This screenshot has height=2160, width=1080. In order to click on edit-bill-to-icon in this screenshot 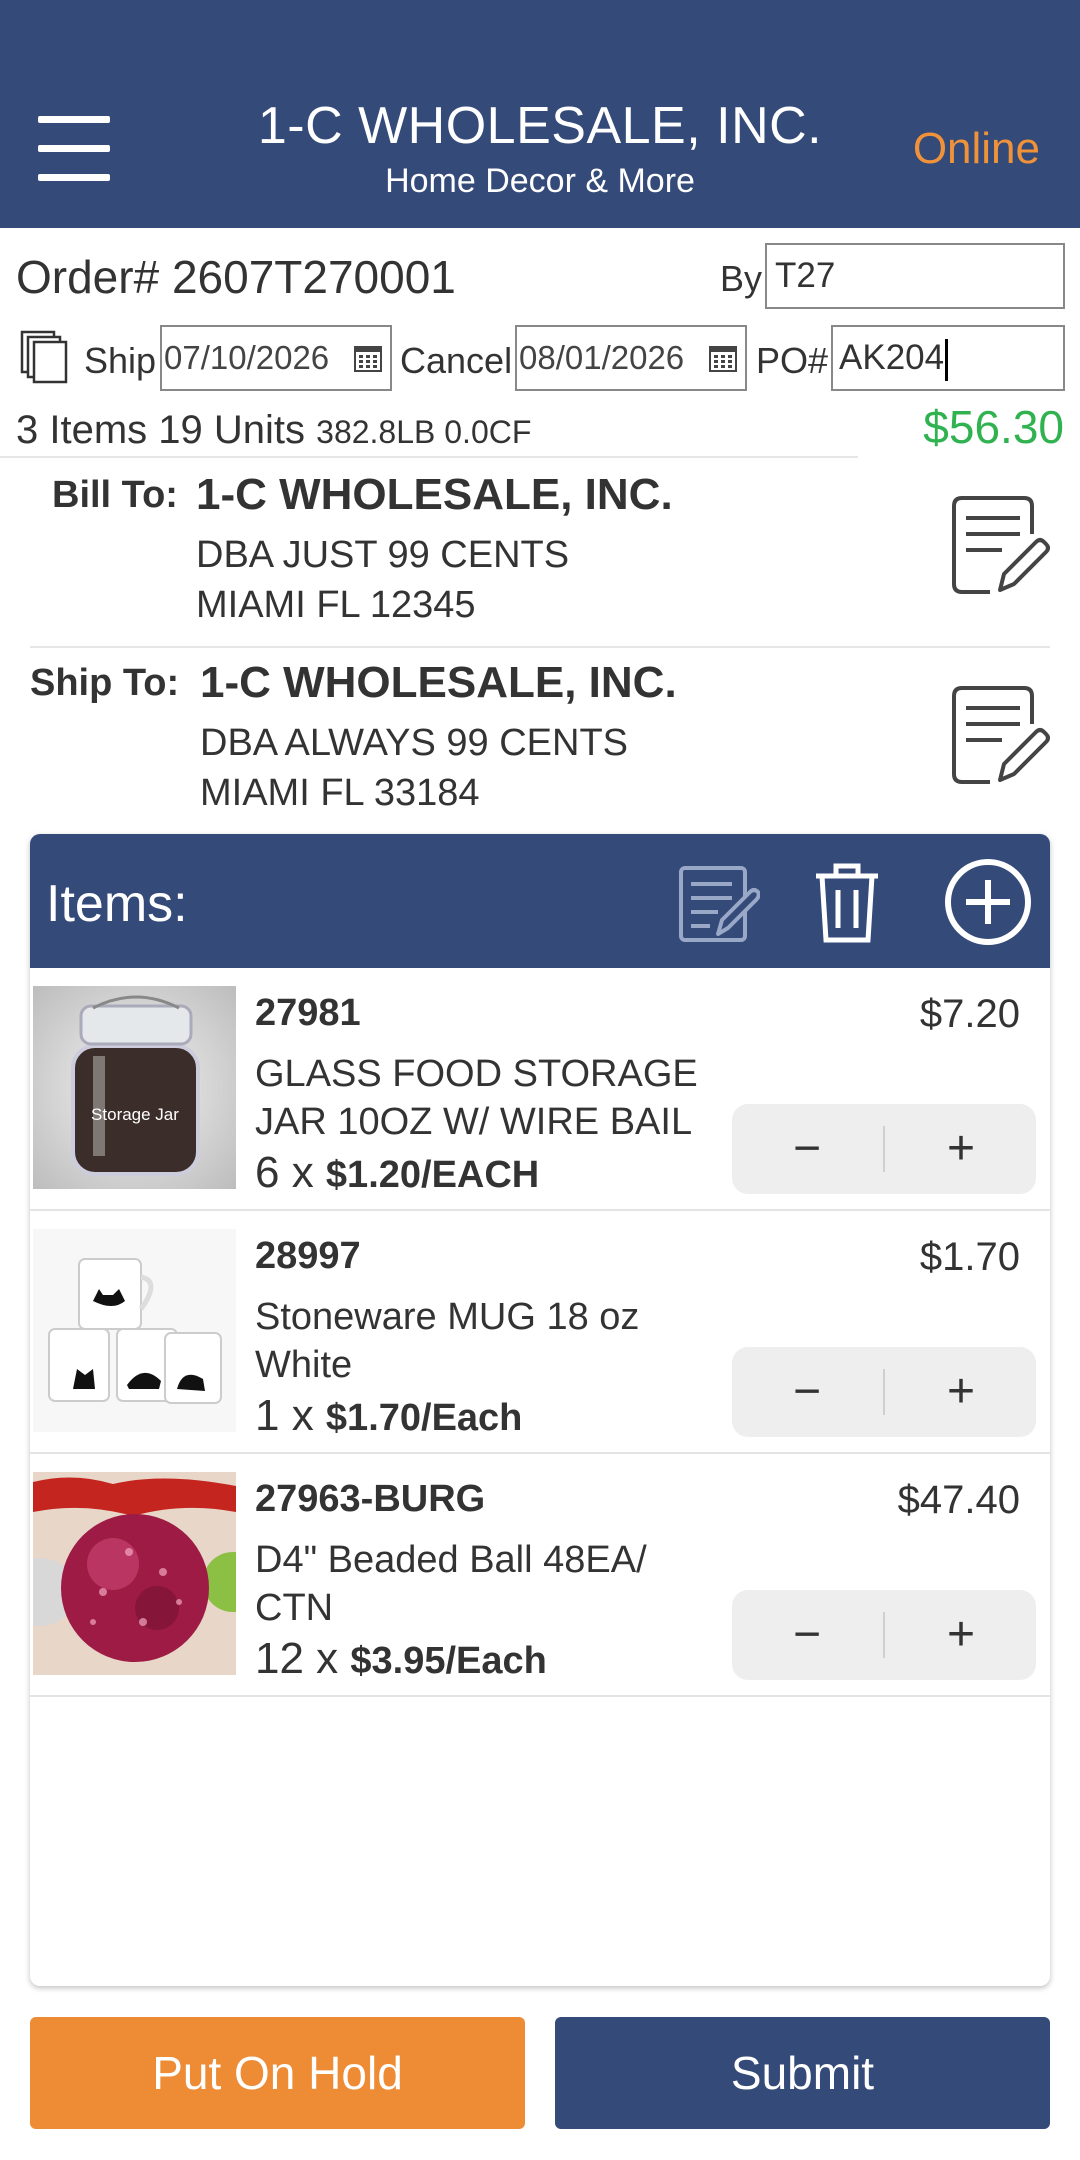, I will do `click(1000, 546)`.